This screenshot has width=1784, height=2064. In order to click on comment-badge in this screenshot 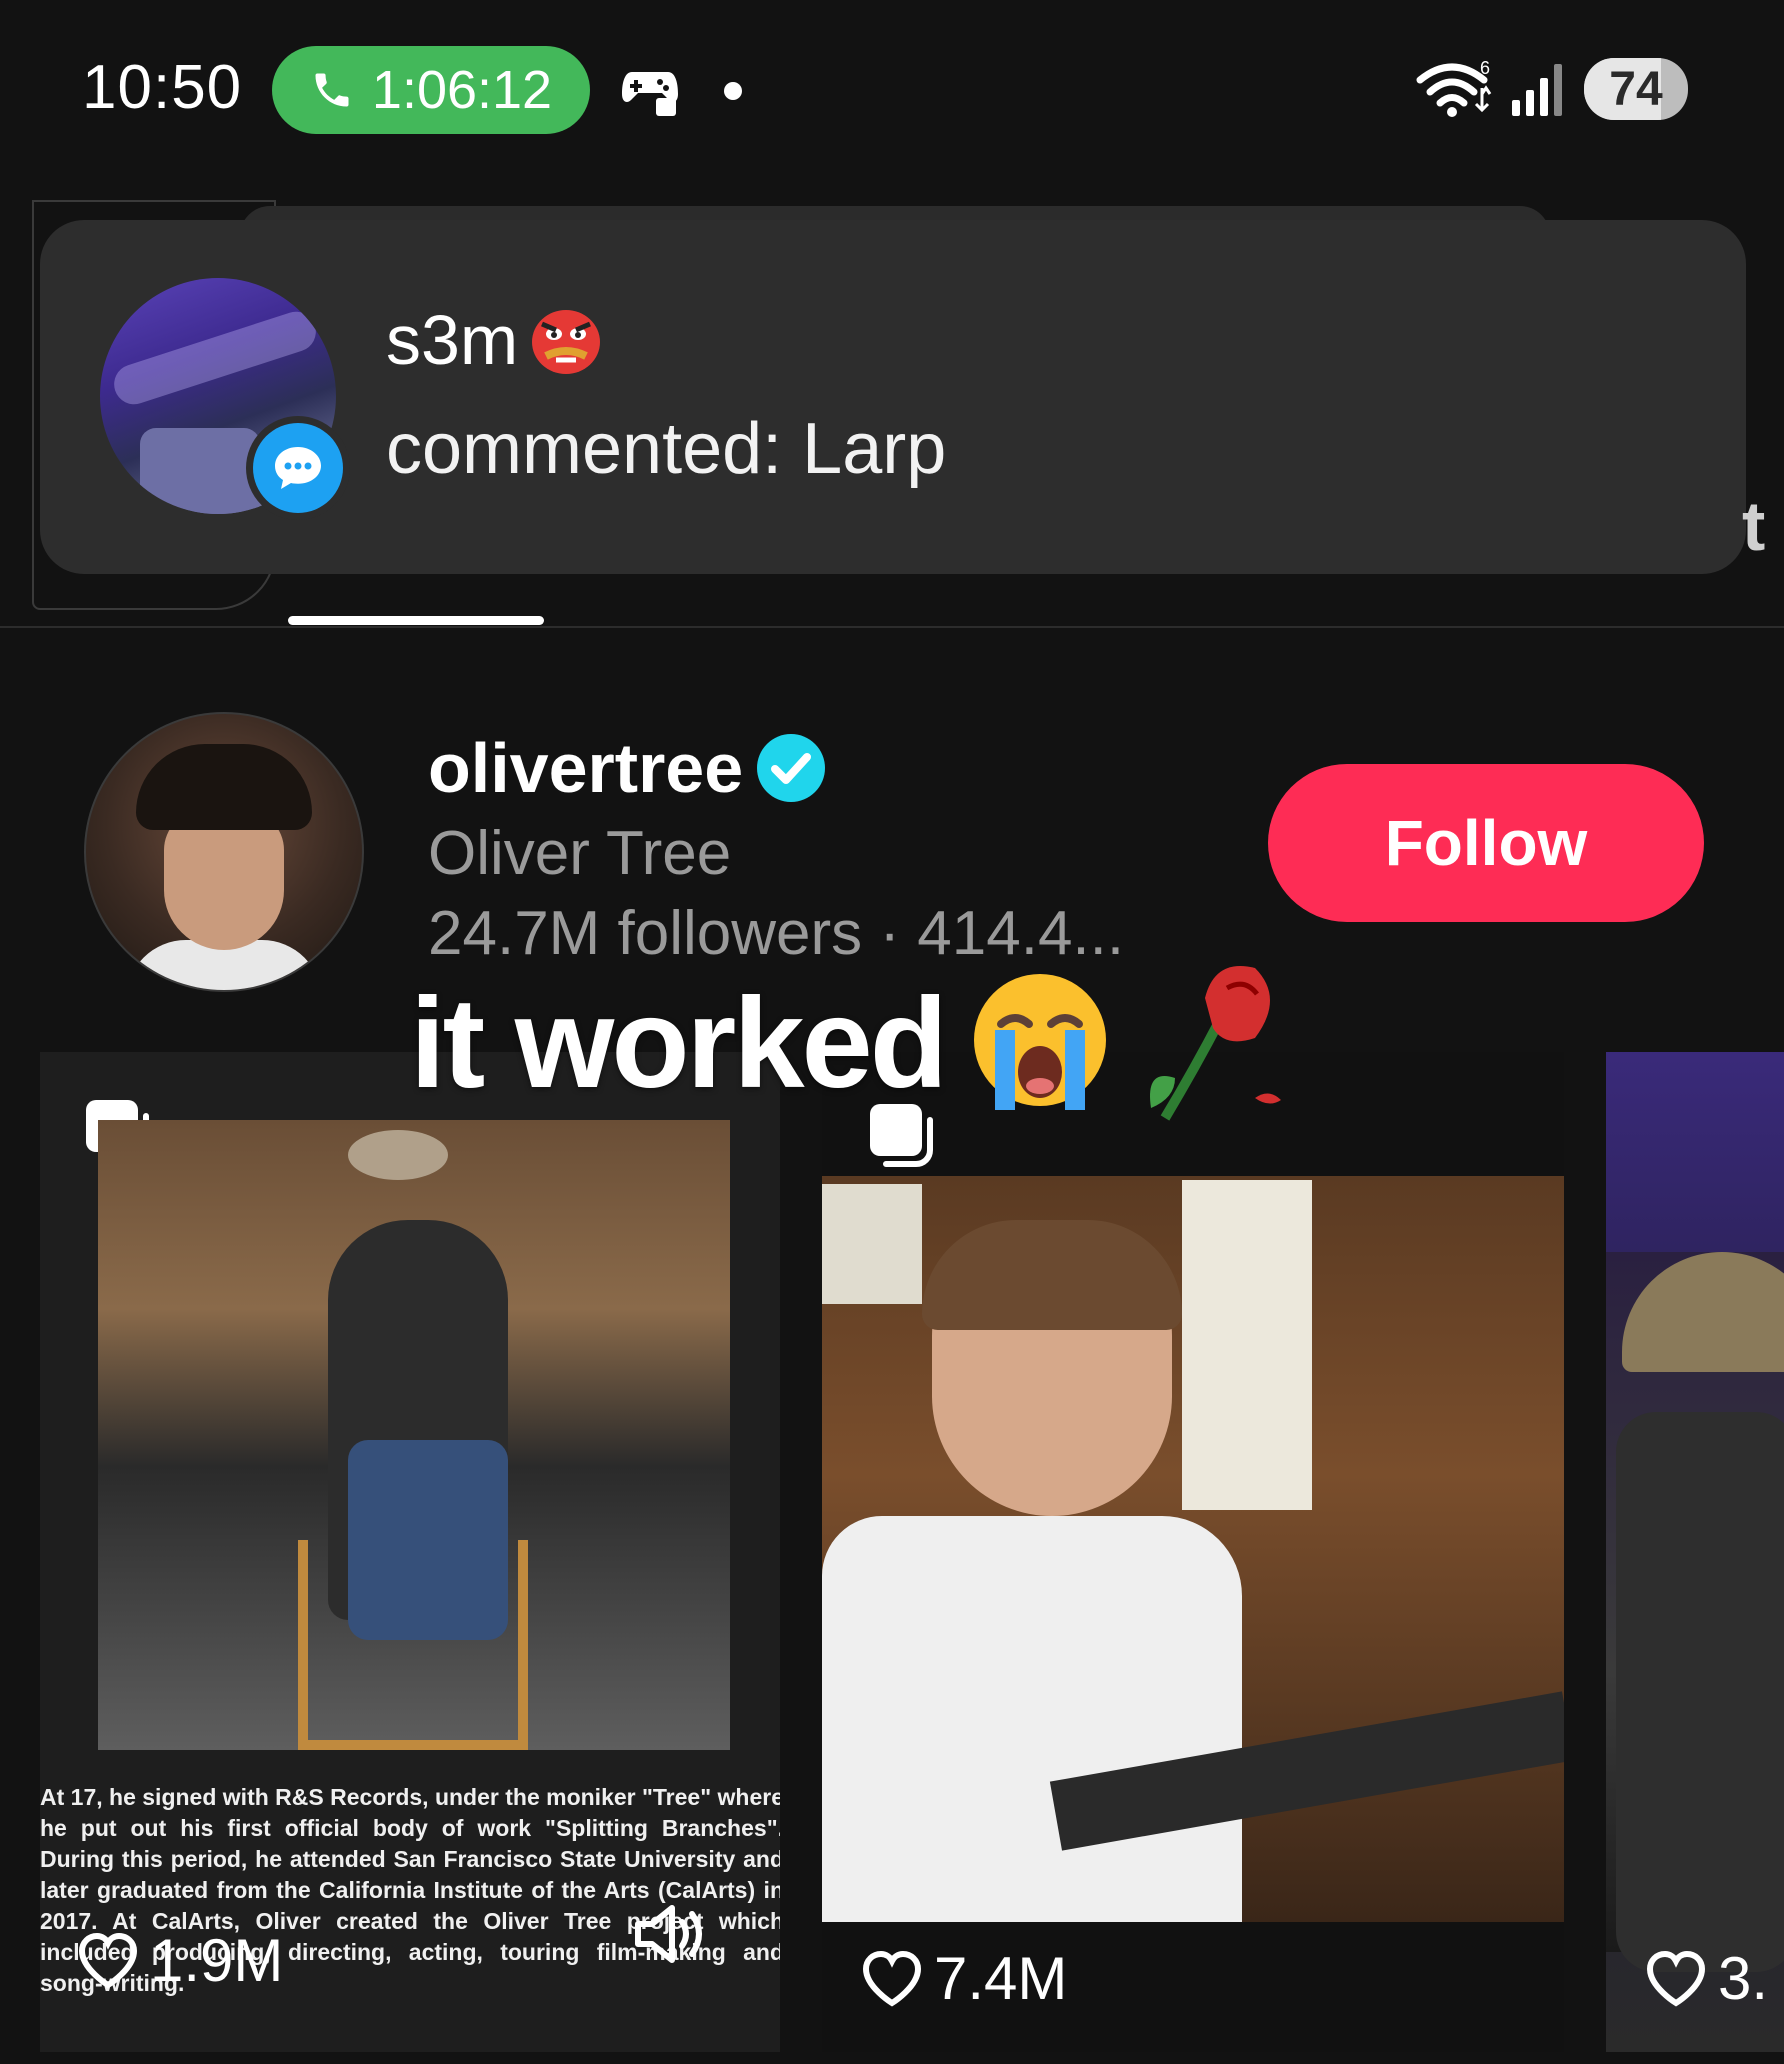, I will do `click(298, 468)`.